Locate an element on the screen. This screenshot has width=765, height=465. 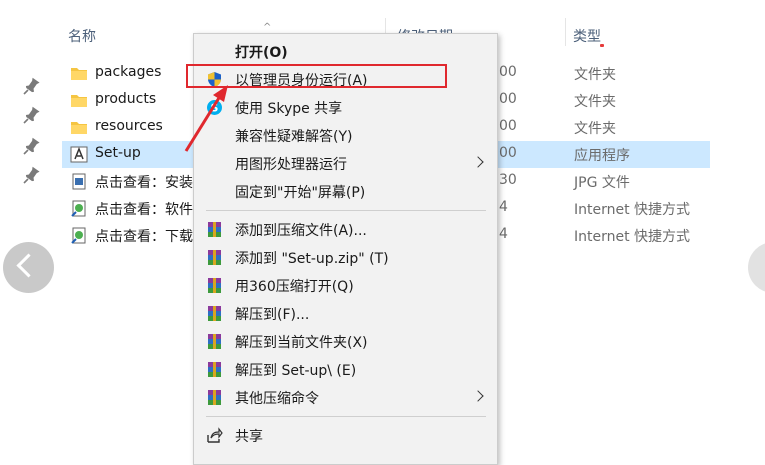
menu-item-label: 固定到"开始"屏幕(P) is located at coordinates (300, 193).